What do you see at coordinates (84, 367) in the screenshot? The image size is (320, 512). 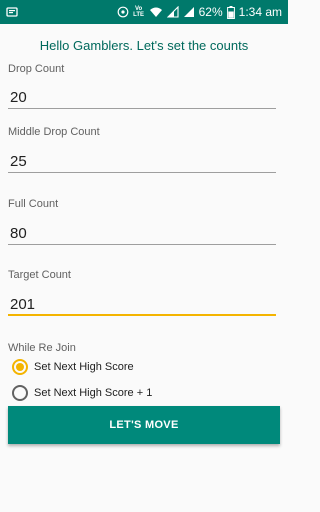 I see `radio-next-high-score-label: Set Next High Score` at bounding box center [84, 367].